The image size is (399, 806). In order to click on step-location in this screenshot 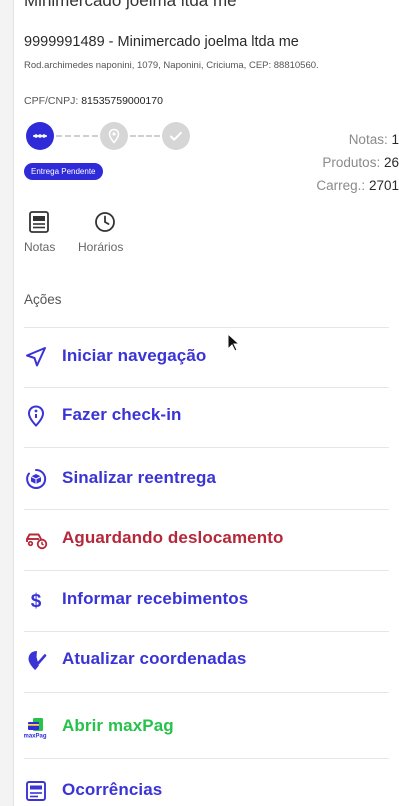, I will do `click(114, 136)`.